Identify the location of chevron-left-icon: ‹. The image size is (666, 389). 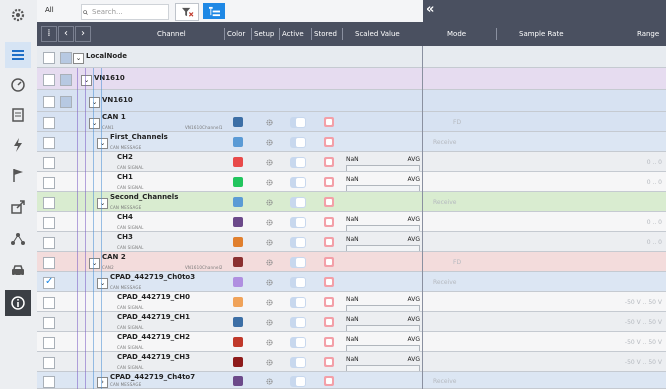
(66, 34).